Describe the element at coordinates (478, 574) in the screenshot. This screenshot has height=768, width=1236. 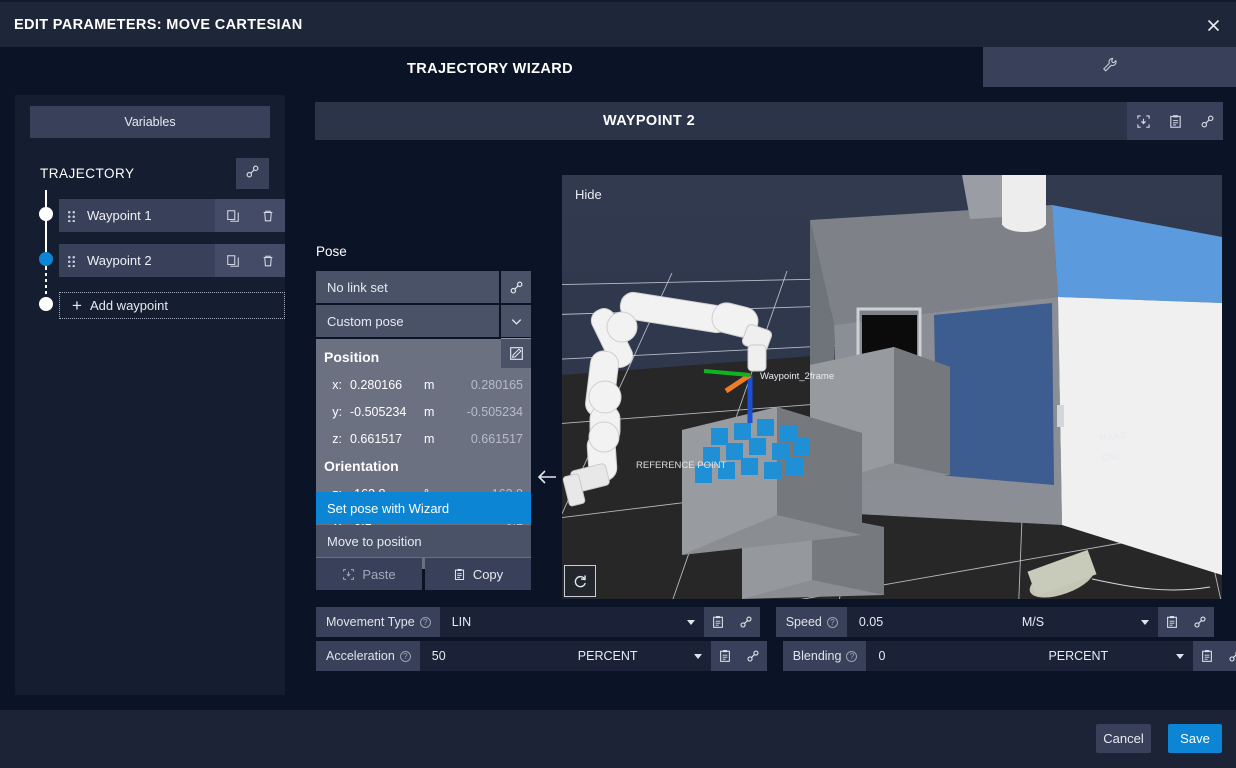
I see `copy-button: Copy` at that location.